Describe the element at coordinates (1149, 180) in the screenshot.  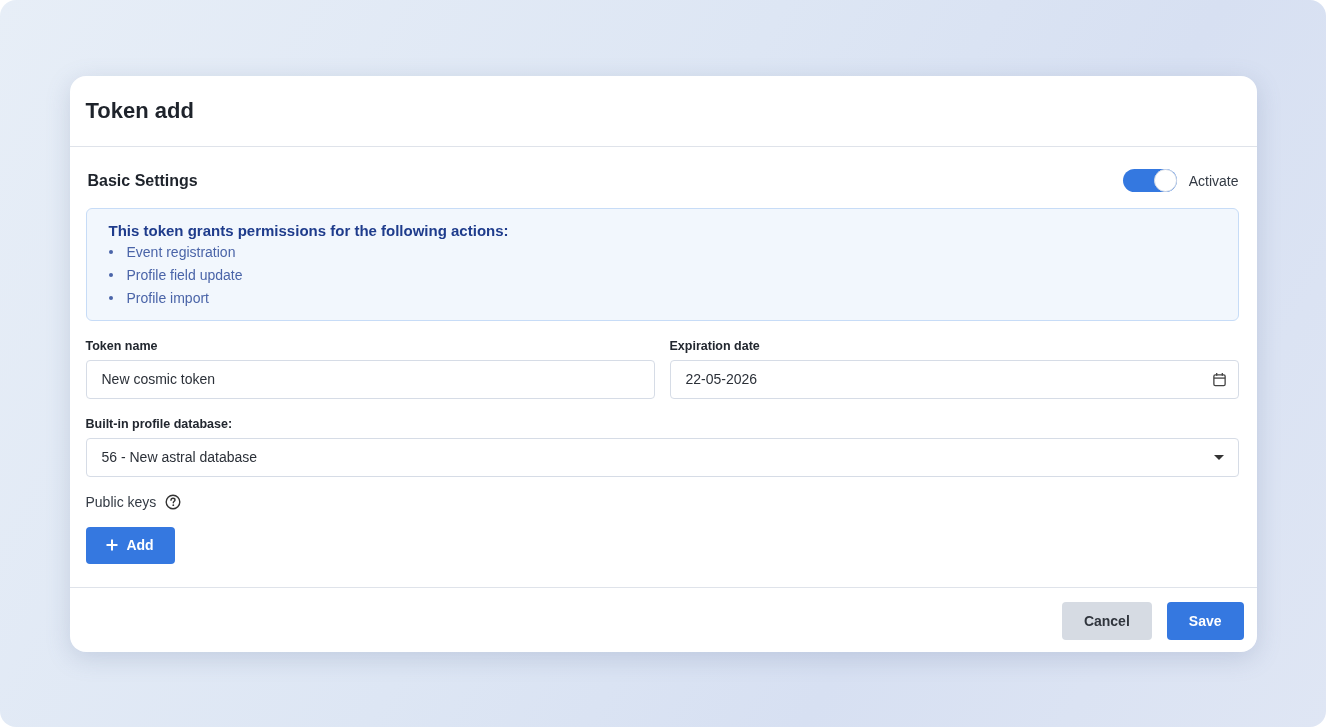
I see `toggle-switch` at that location.